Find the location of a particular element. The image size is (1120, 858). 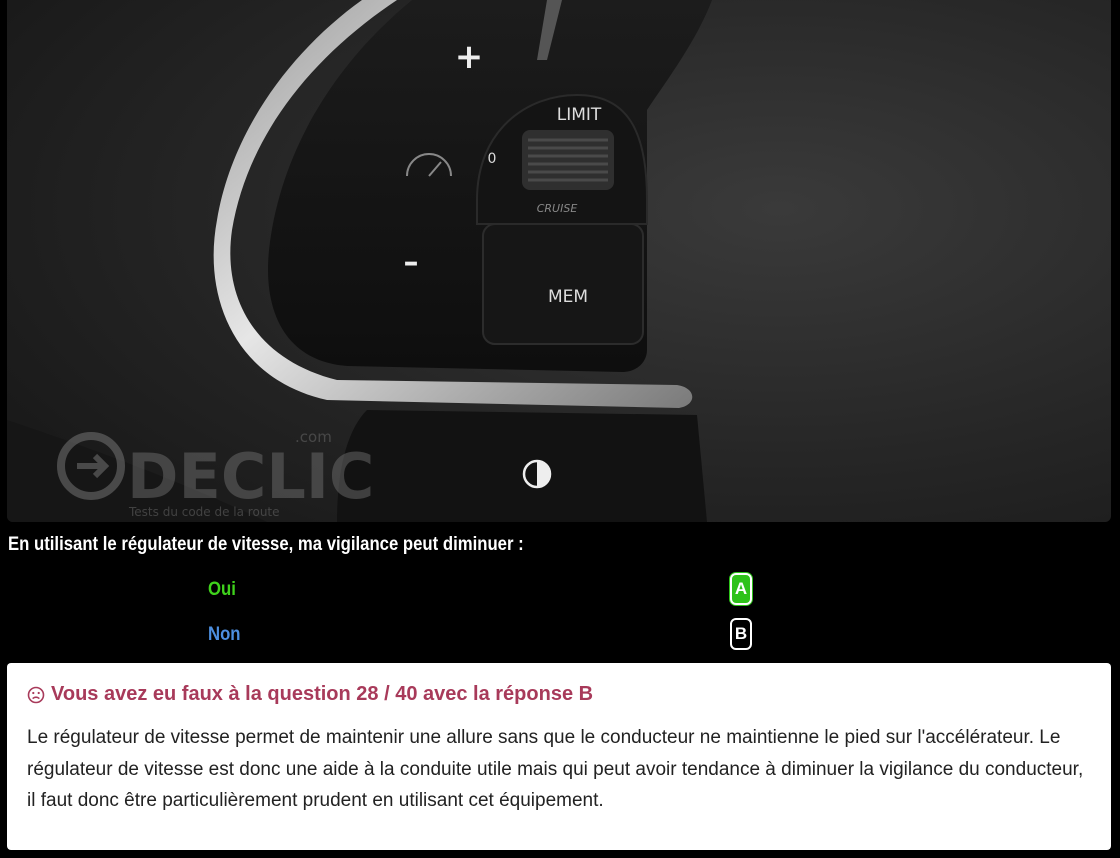

limit-label: LIMIT is located at coordinates (579, 115).